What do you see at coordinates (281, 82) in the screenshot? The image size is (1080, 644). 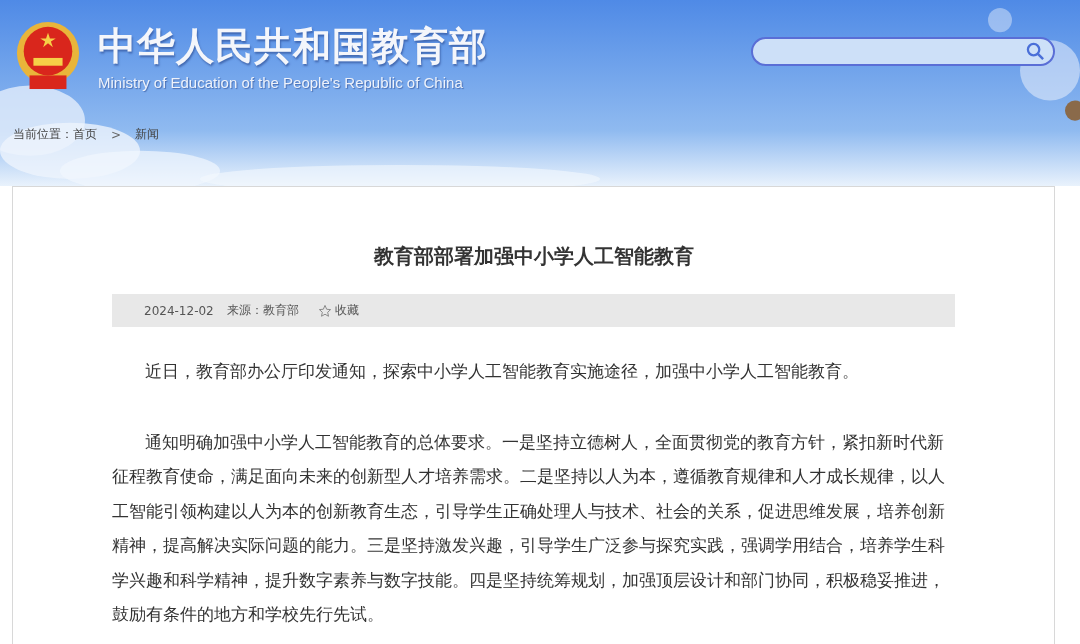 I see `site-subtitle: Ministry of Education of the People's Republic of China` at bounding box center [281, 82].